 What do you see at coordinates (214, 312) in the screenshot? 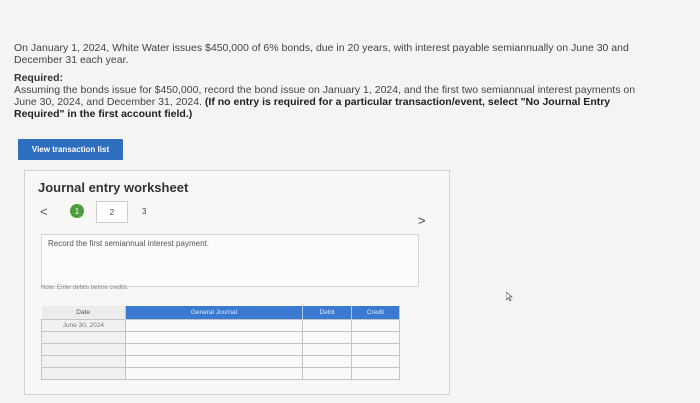
I see `header-general-journal: General Journal` at bounding box center [214, 312].